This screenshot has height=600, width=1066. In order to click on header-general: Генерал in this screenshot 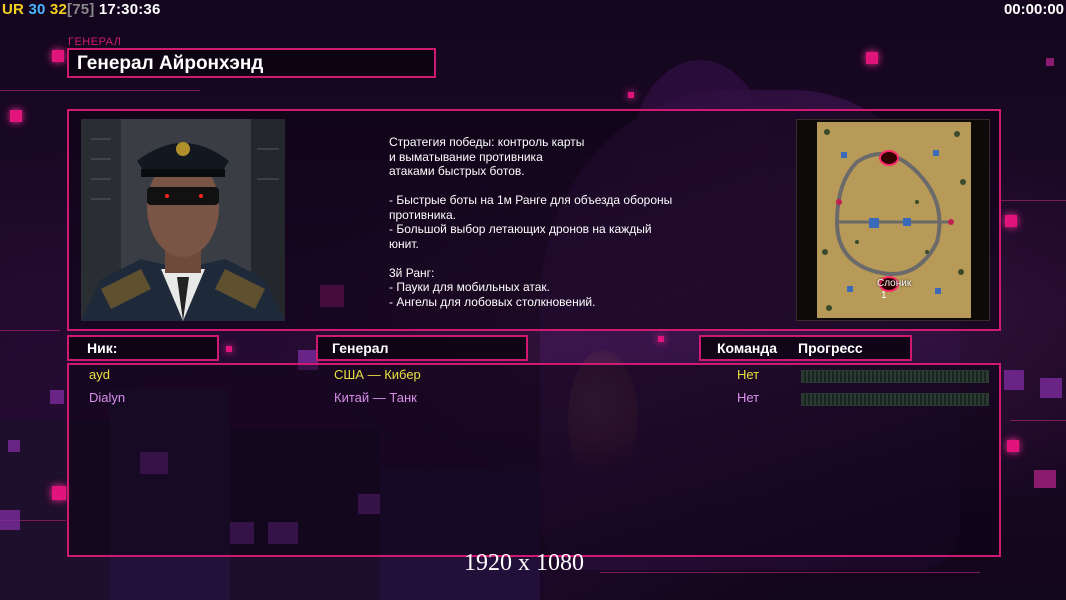, I will do `click(422, 348)`.